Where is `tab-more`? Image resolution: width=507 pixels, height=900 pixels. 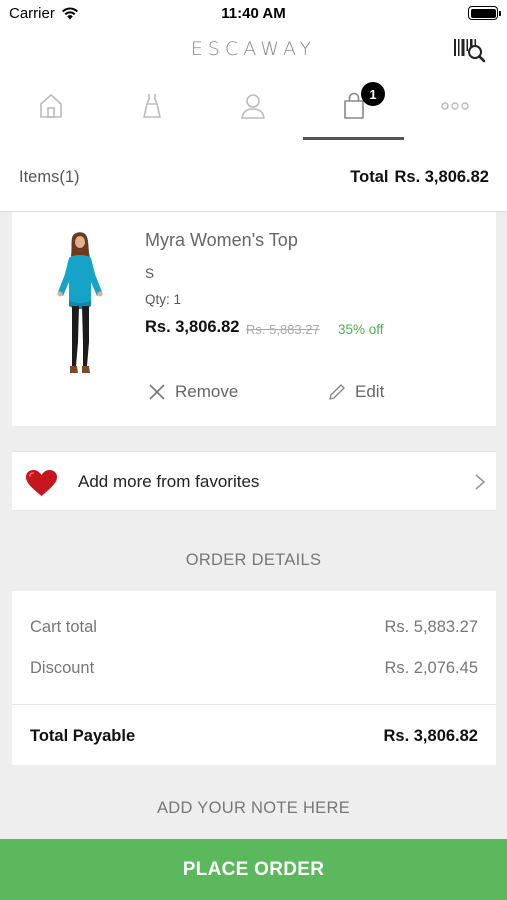
tab-more is located at coordinates (454, 106).